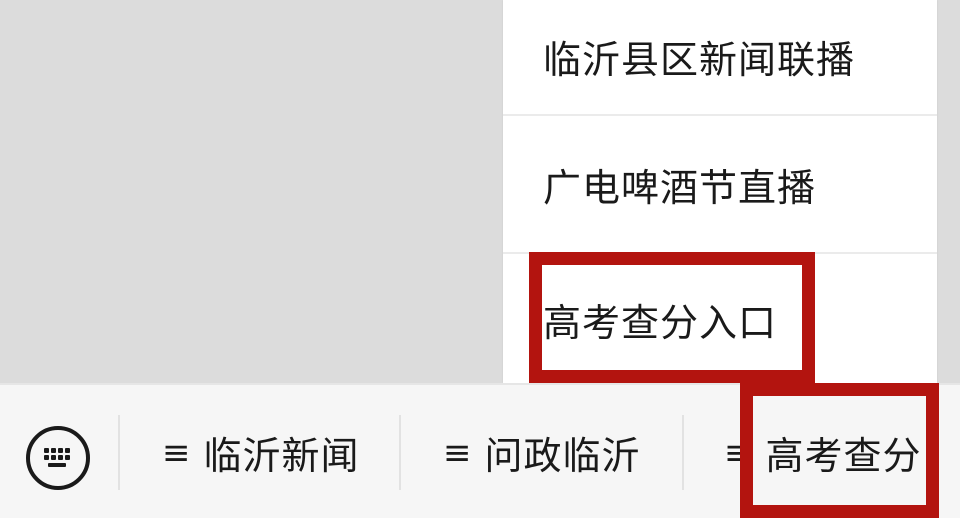 The image size is (960, 518). What do you see at coordinates (562, 456) in the screenshot?
I see `tab-label: 问政临沂` at bounding box center [562, 456].